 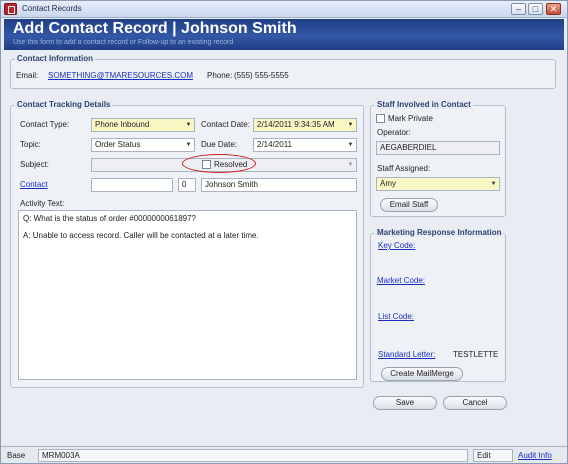 I want to click on mark-private-checkbox, so click(x=380, y=118).